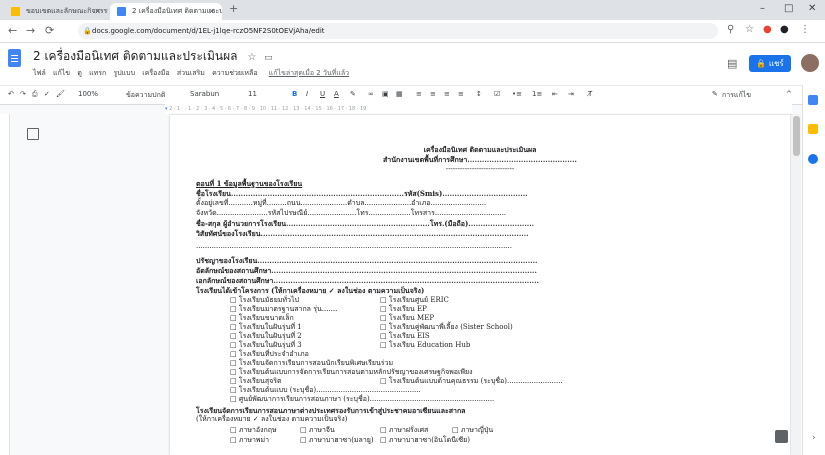 The height and width of the screenshot is (455, 825). I want to click on checkbox-item: □ โรงเรียน EP, so click(403, 309).